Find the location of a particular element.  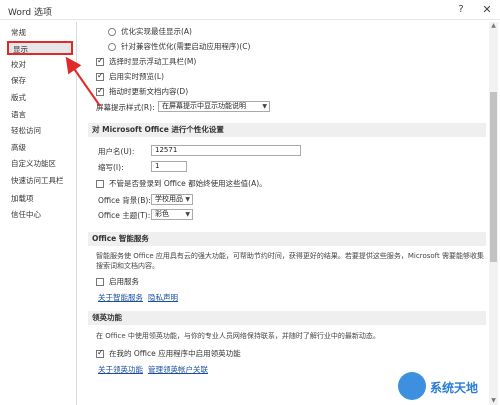

scroll-down-icon: ▼ is located at coordinates (493, 401).